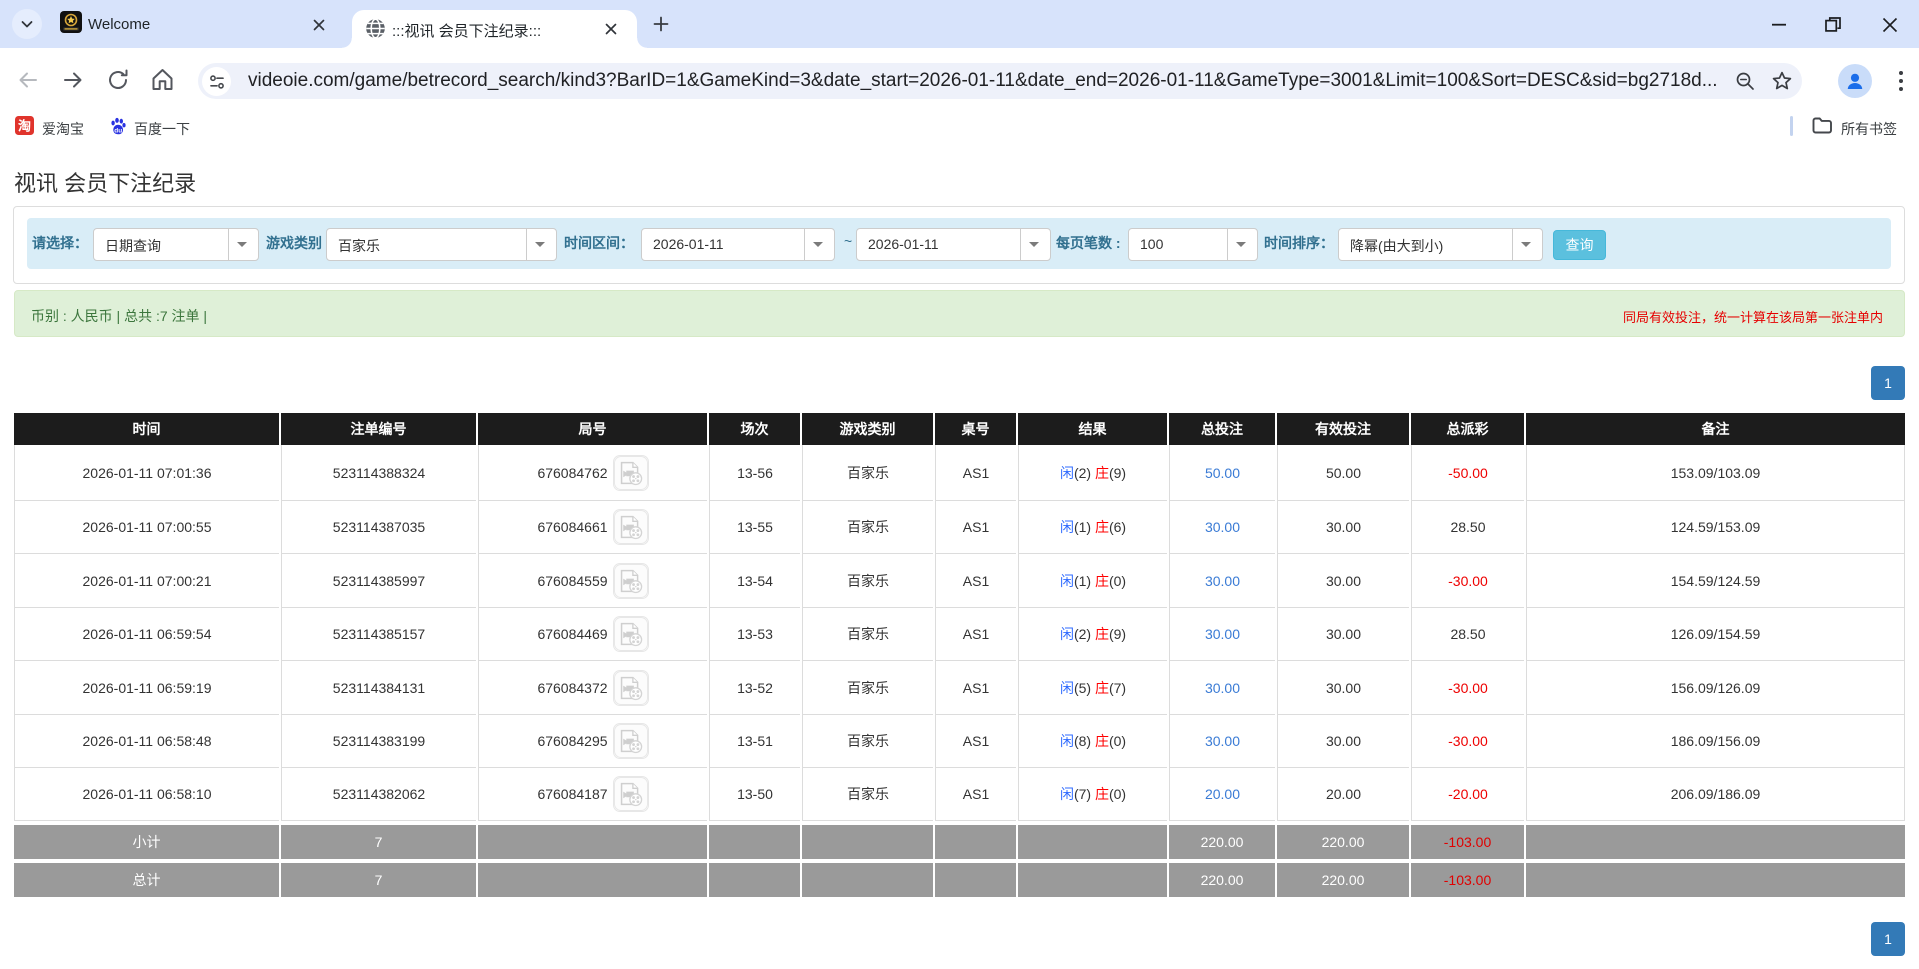 The height and width of the screenshot is (969, 1919). What do you see at coordinates (118, 130) in the screenshot?
I see `svg-text: du` at bounding box center [118, 130].